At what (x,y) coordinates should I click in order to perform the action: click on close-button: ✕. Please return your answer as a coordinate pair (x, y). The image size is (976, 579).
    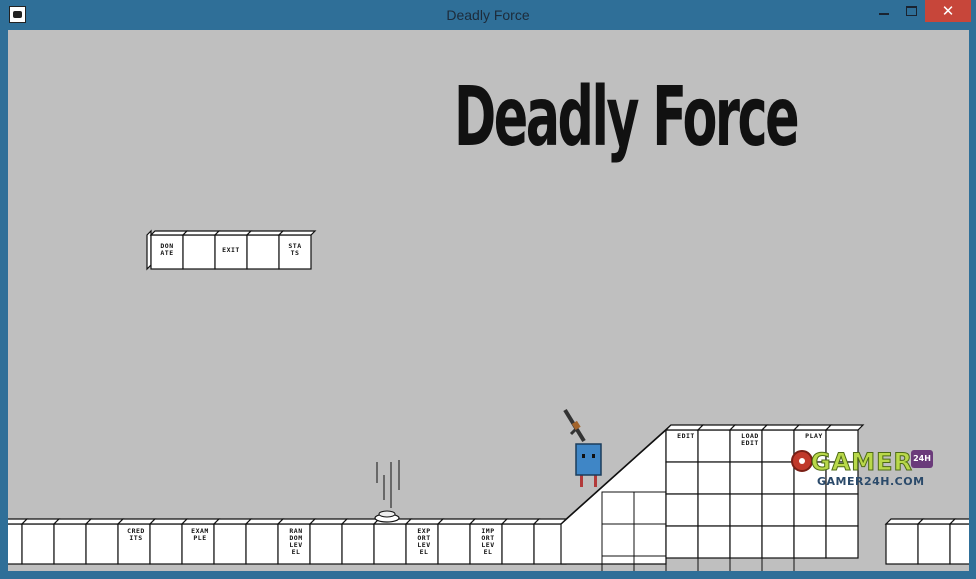
    Looking at the image, I should click on (948, 11).